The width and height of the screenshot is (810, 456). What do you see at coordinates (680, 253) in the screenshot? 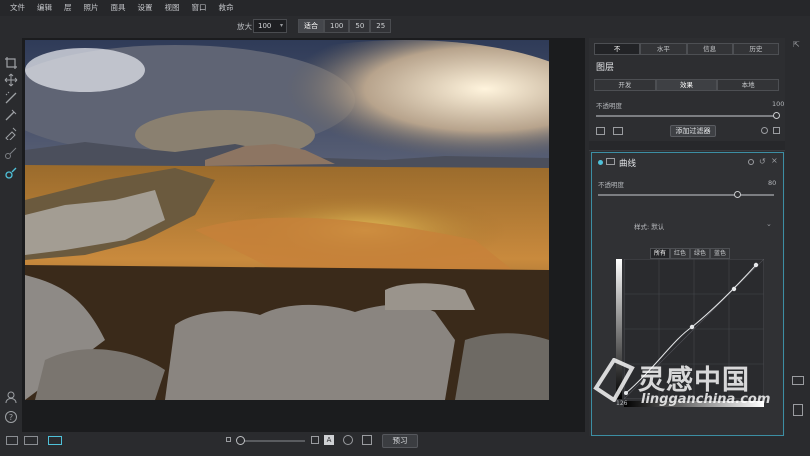
I see `channel-red: 红色` at bounding box center [680, 253].